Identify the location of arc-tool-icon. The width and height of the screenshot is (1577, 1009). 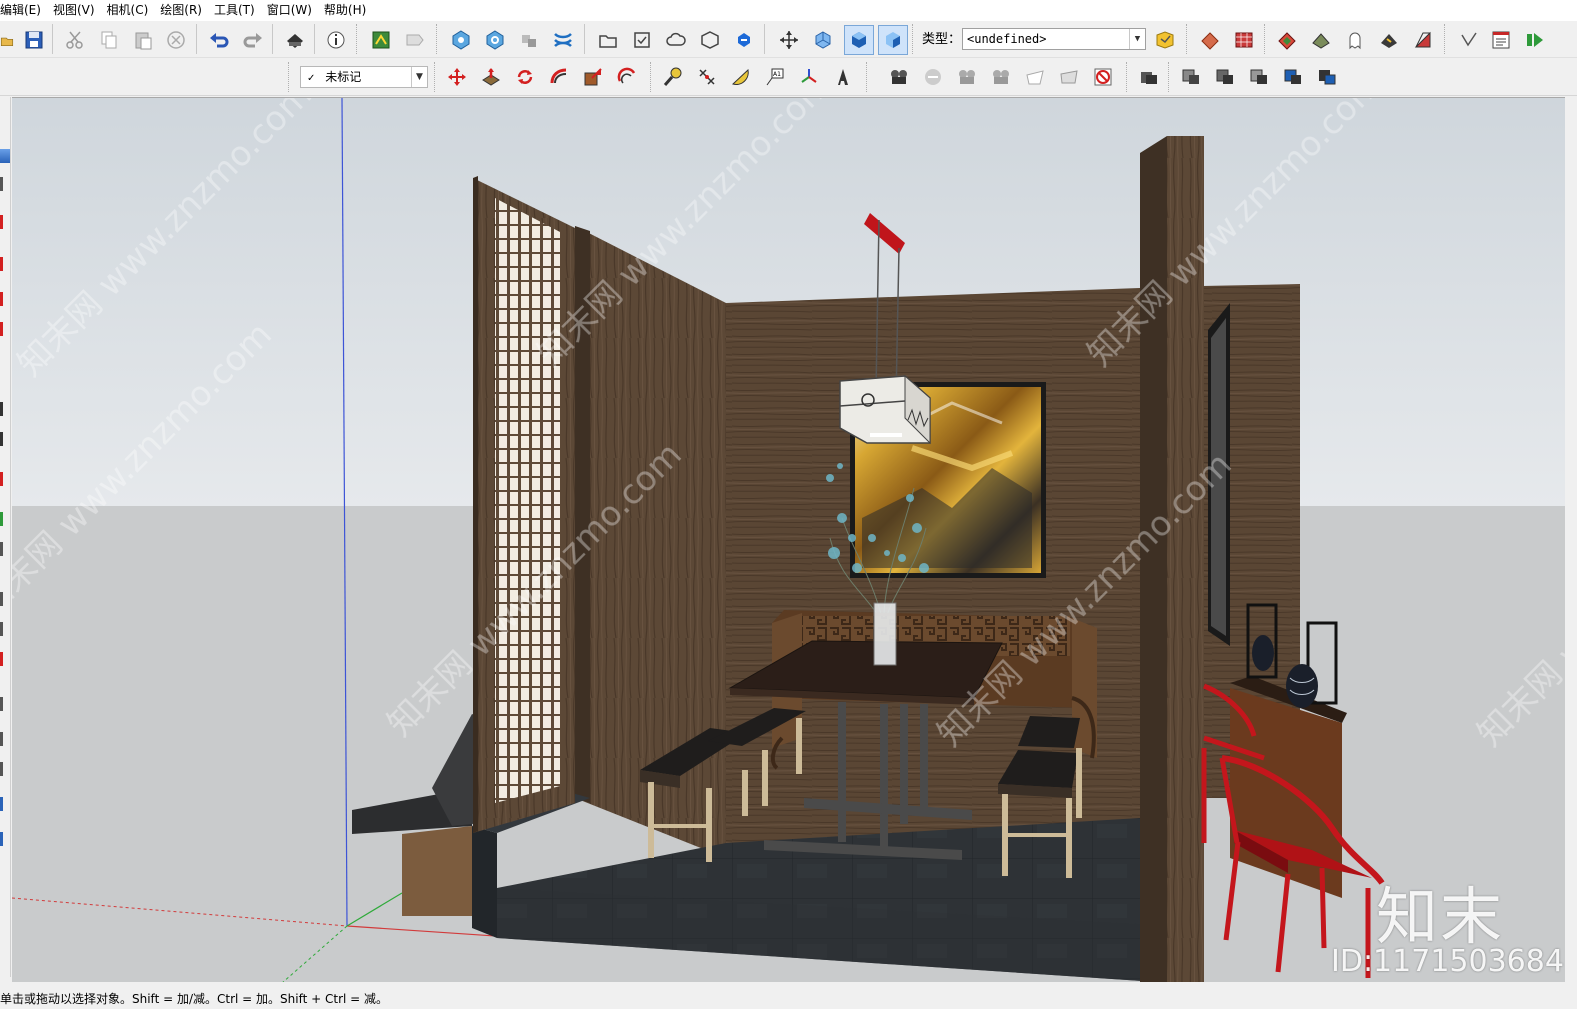
(5, 264).